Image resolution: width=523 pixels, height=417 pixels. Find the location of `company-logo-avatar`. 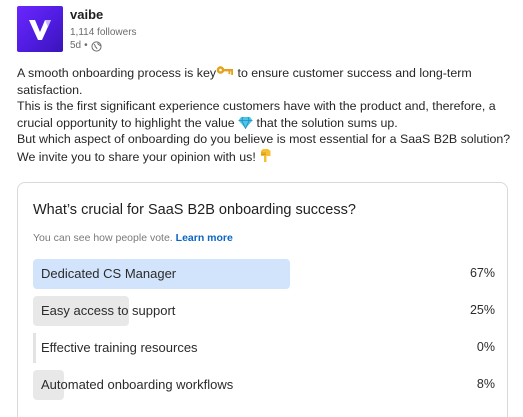

company-logo-avatar is located at coordinates (40, 29).